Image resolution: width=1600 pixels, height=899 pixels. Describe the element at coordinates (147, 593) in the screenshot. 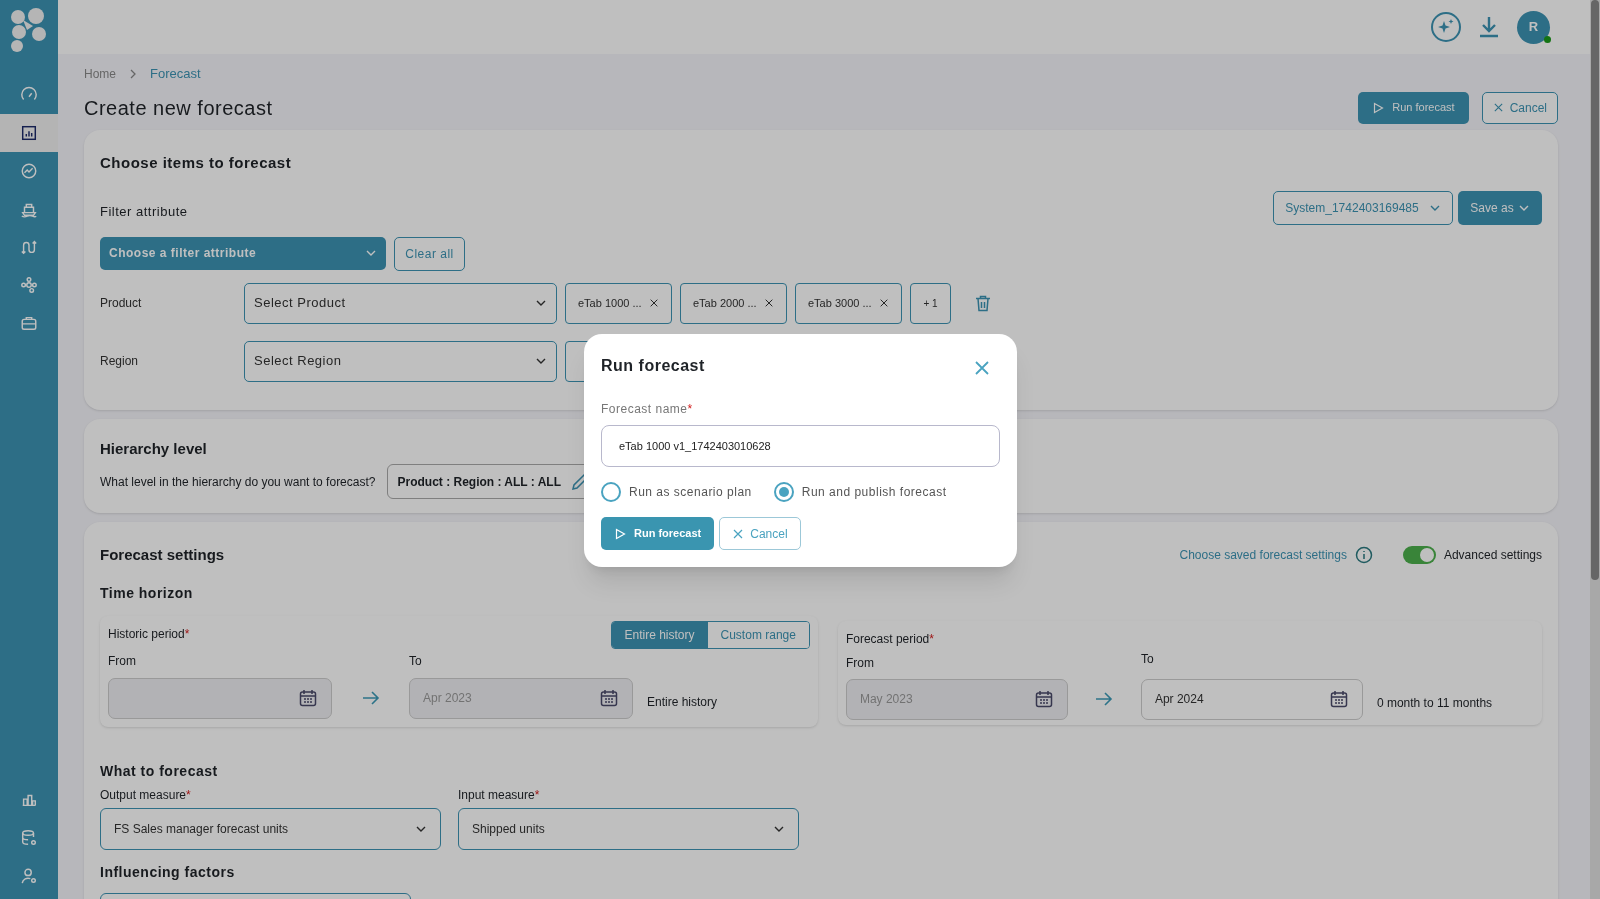

I see `subsection-title: Time horizon` at that location.